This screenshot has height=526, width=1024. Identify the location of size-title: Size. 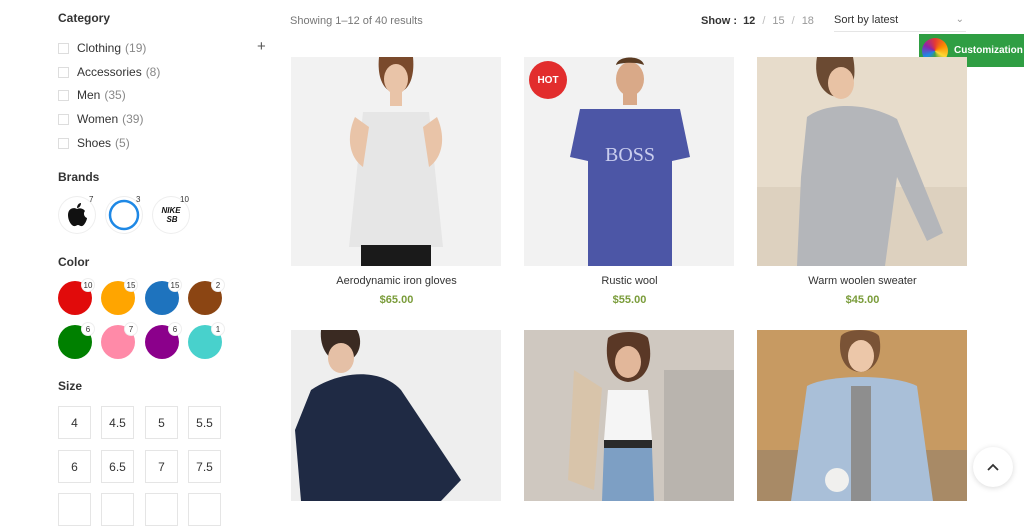
(70, 386).